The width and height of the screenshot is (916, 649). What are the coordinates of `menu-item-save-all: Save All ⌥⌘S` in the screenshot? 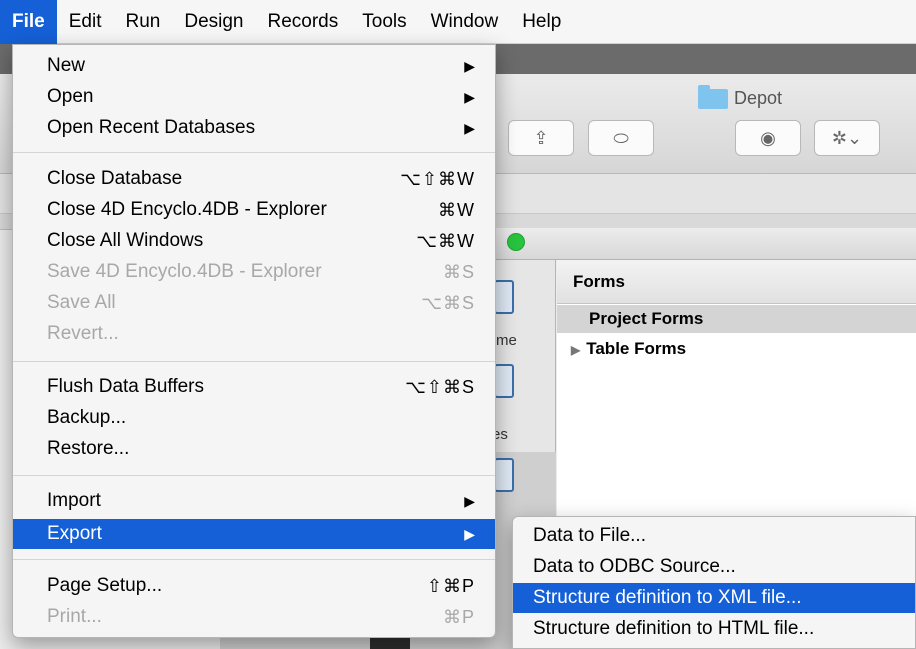 It's located at (254, 303).